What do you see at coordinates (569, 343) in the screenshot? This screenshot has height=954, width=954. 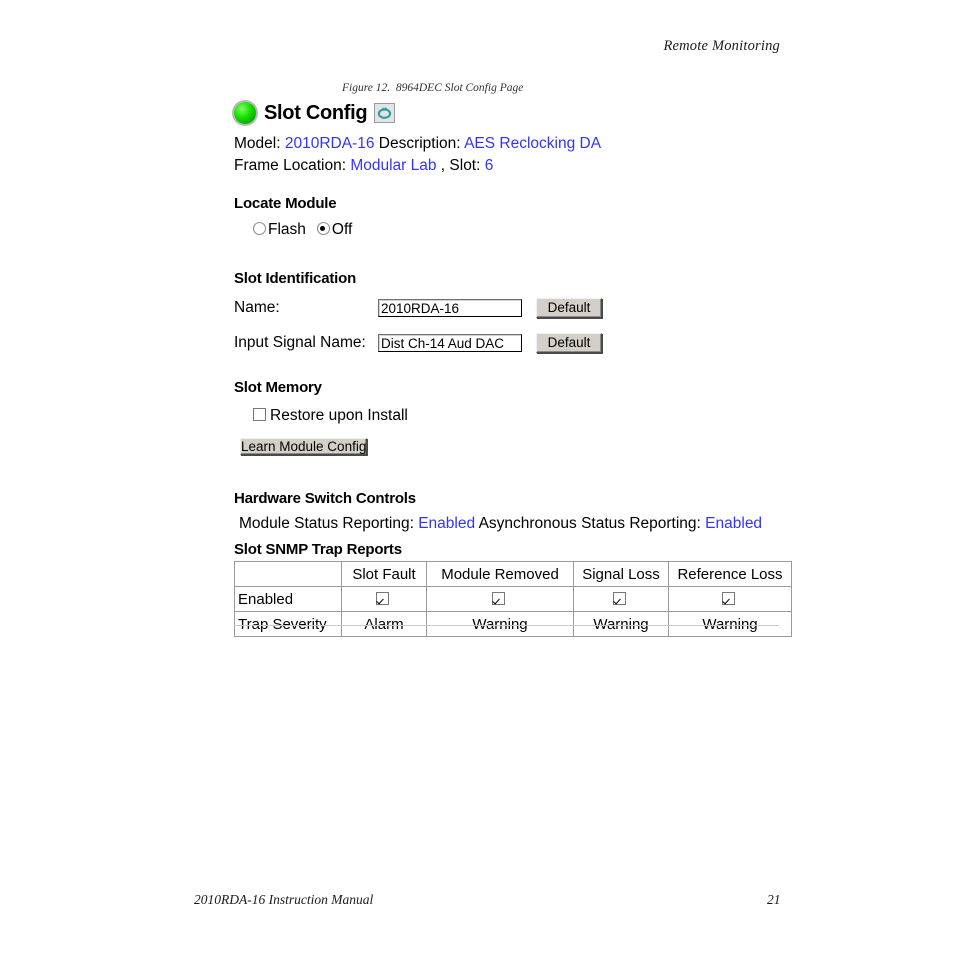 I see `input-signal-default-button: Default` at bounding box center [569, 343].